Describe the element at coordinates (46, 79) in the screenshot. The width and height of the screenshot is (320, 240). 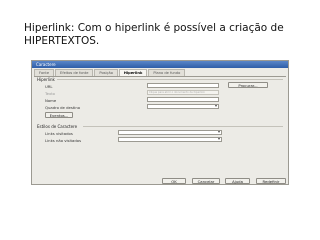
I see `hyperlink-group-title: Hiperlink` at that location.